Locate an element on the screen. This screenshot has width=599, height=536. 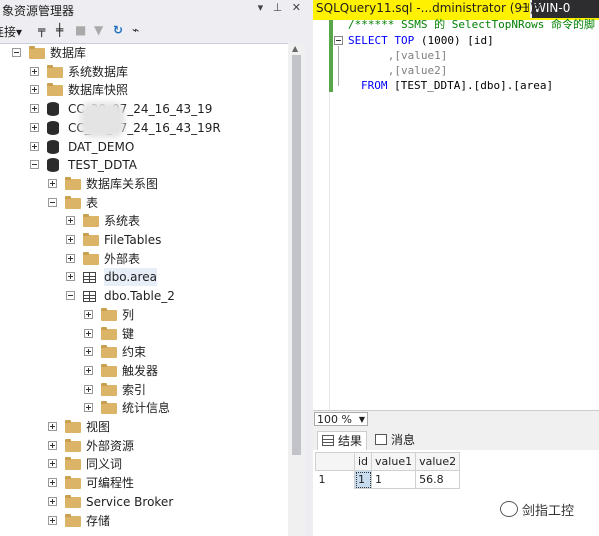
pin-icon: ⊥ is located at coordinates (278, 7).